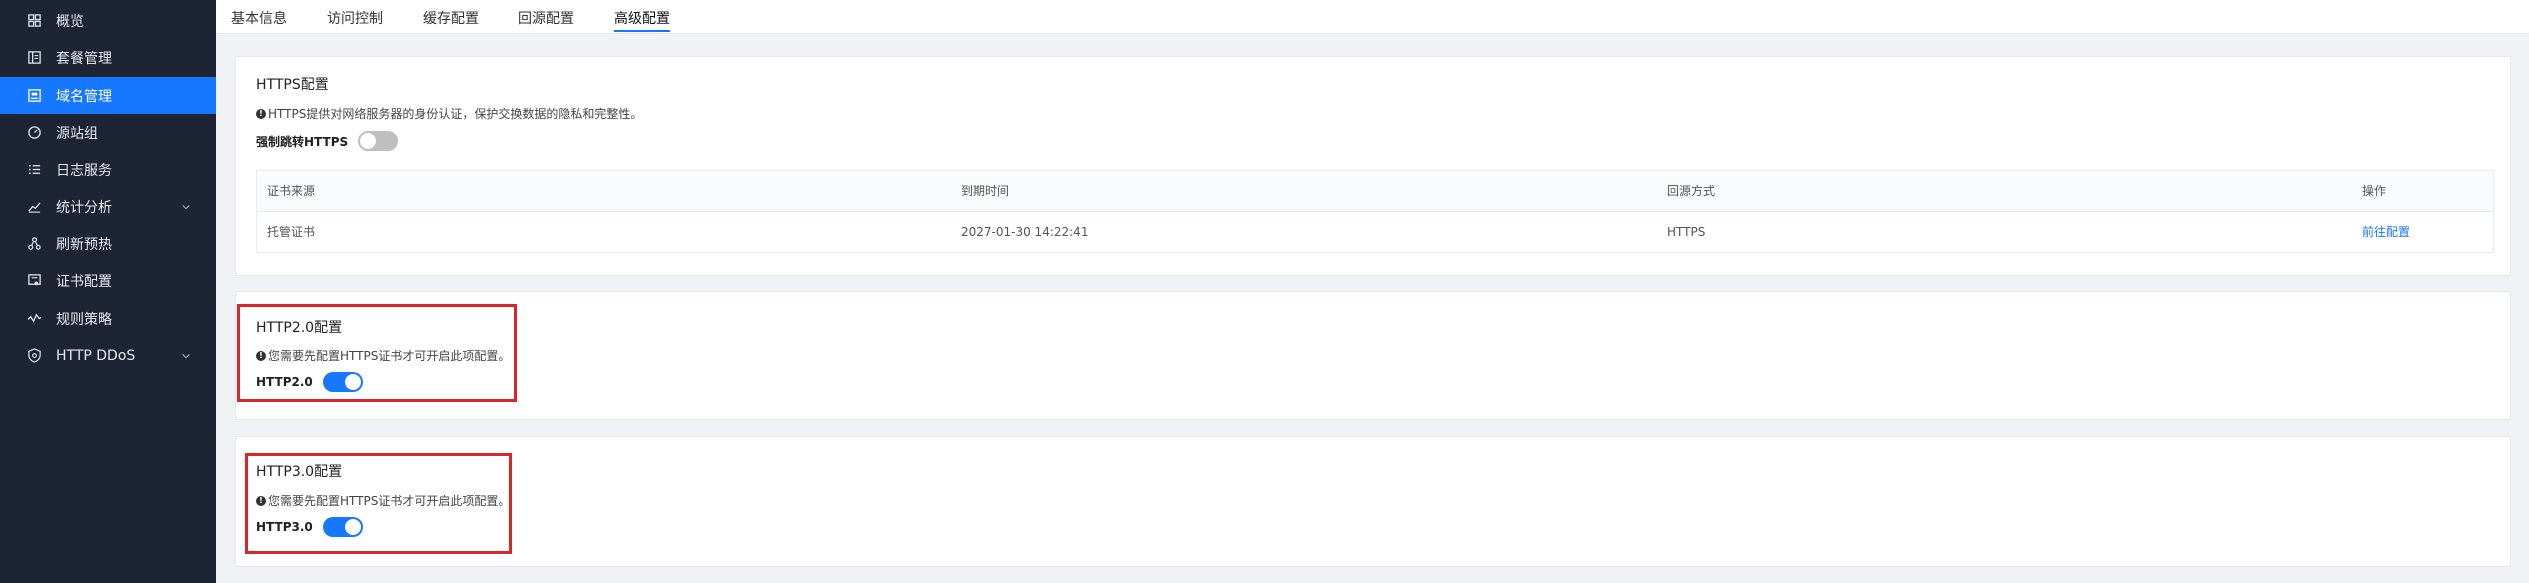 This screenshot has height=583, width=2529. Describe the element at coordinates (34, 21) in the screenshot. I see `grid-icon` at that location.